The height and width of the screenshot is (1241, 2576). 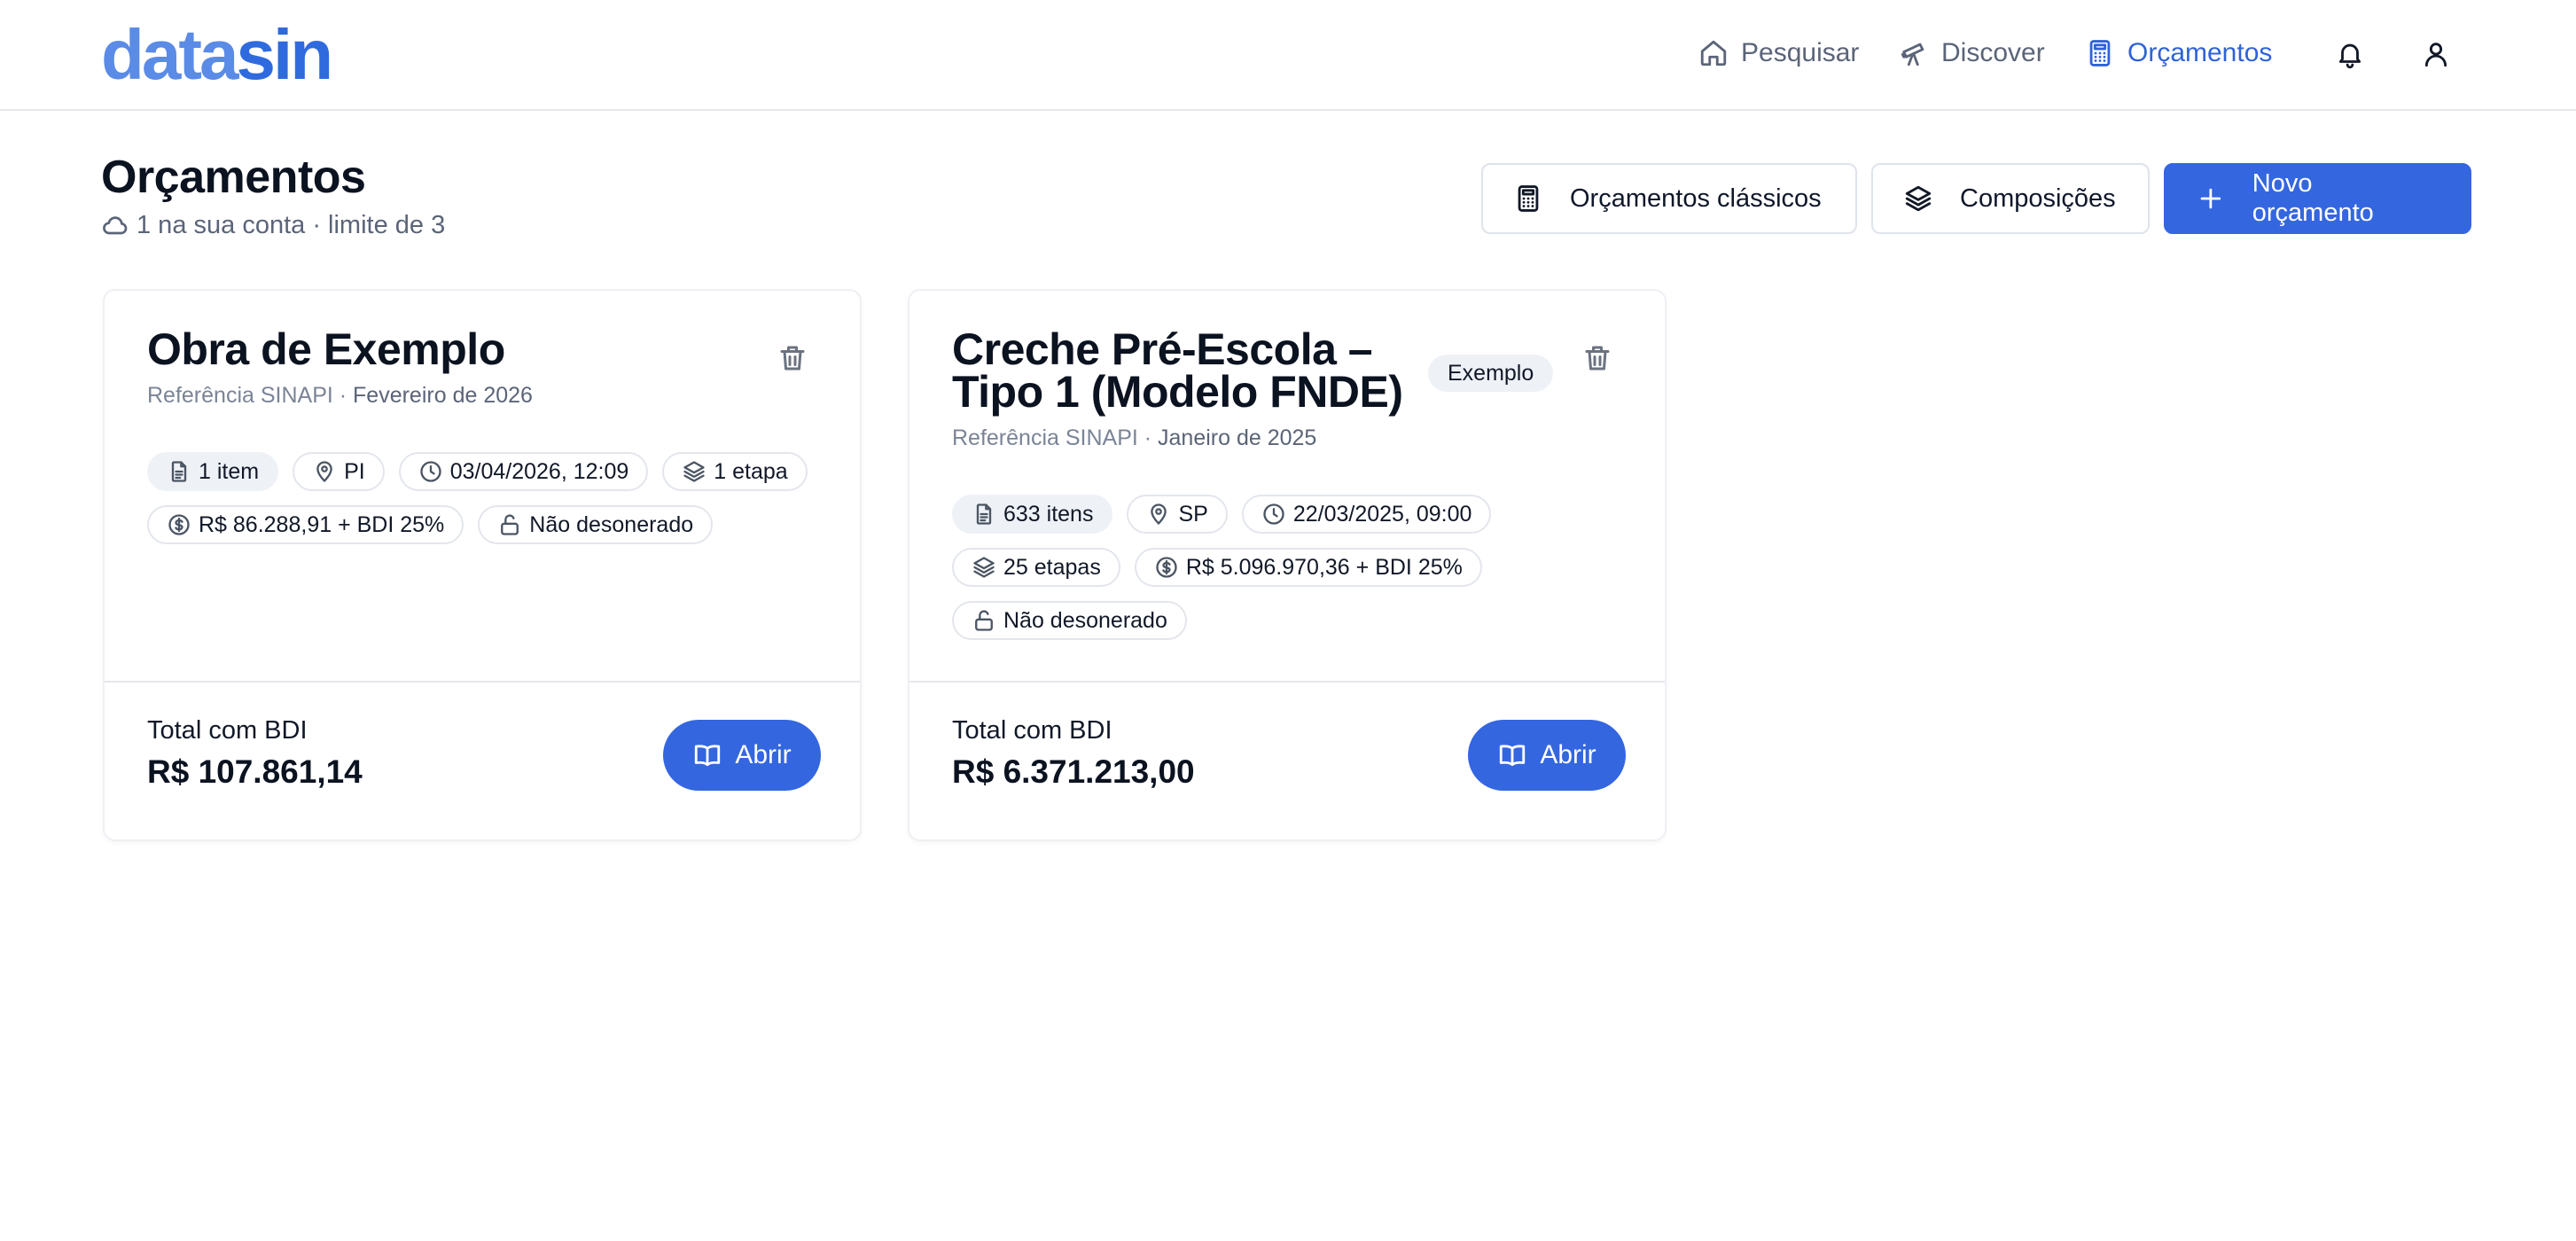 I want to click on budget-reference: Referência SINAPI · Janeiro de 2025, so click(x=1134, y=438).